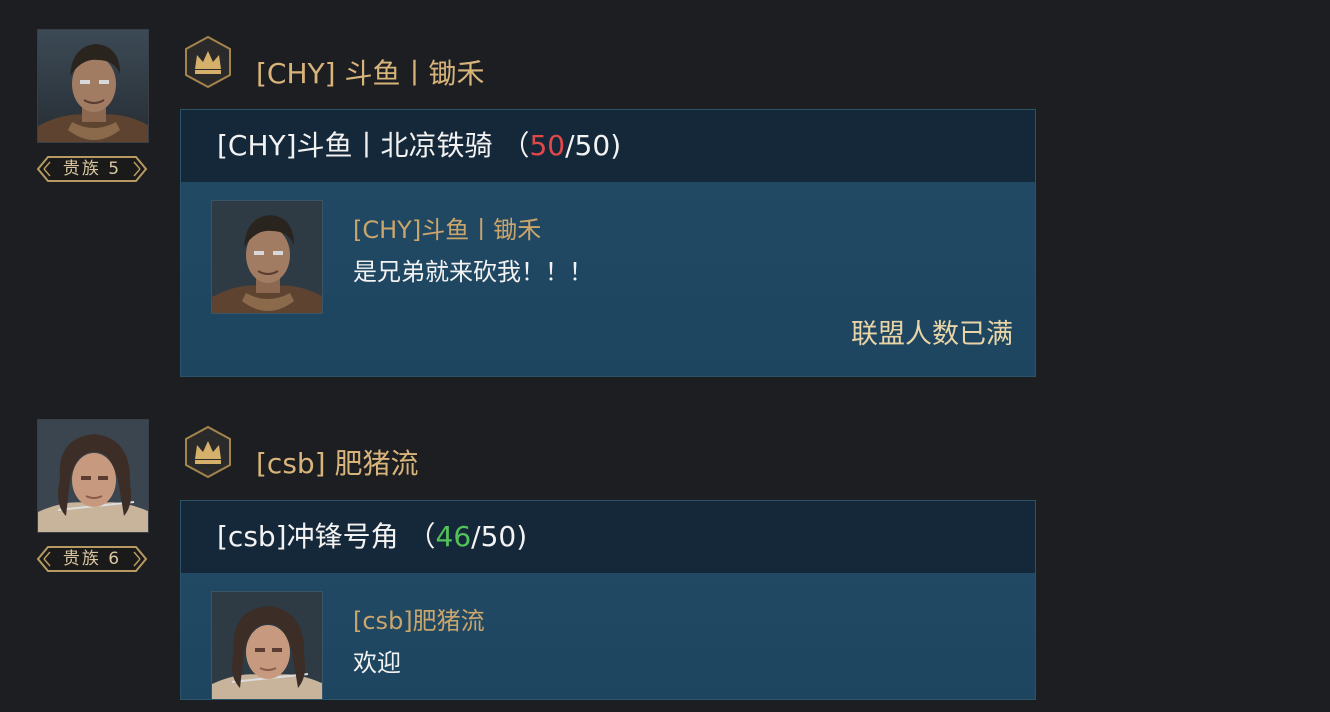  I want to click on sender-name: [csb] 肥猪流, so click(337, 462).